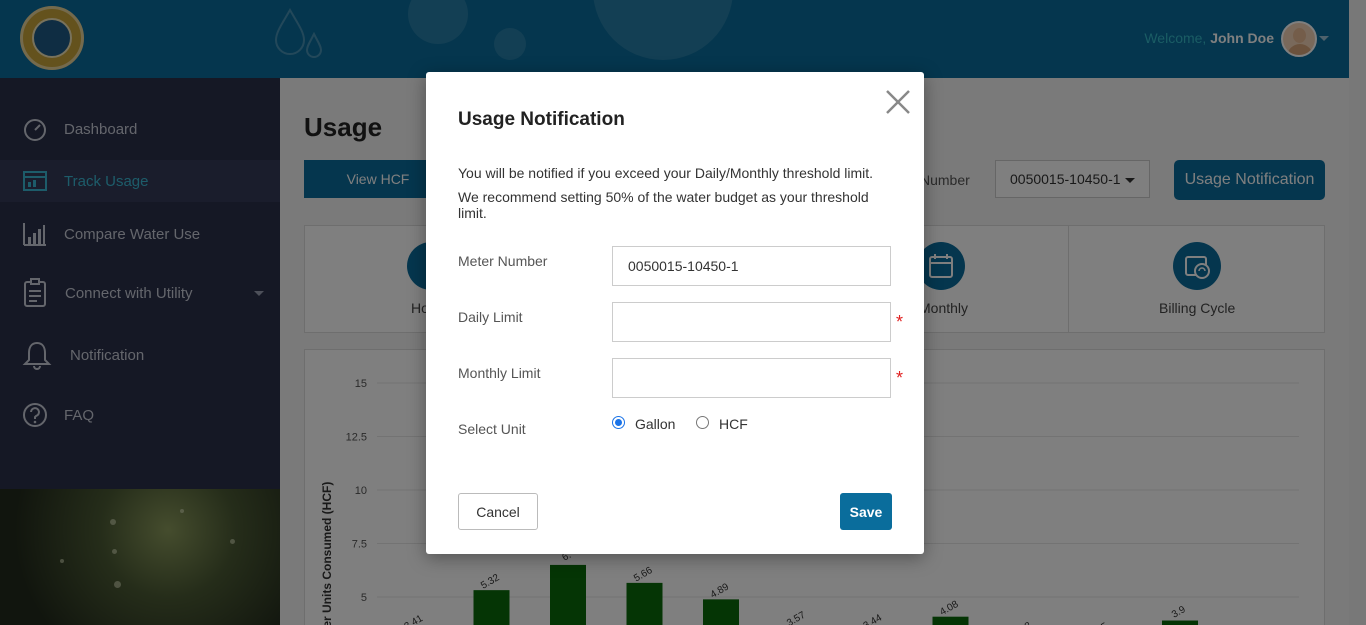  I want to click on monthly-limit-field, so click(751, 378).